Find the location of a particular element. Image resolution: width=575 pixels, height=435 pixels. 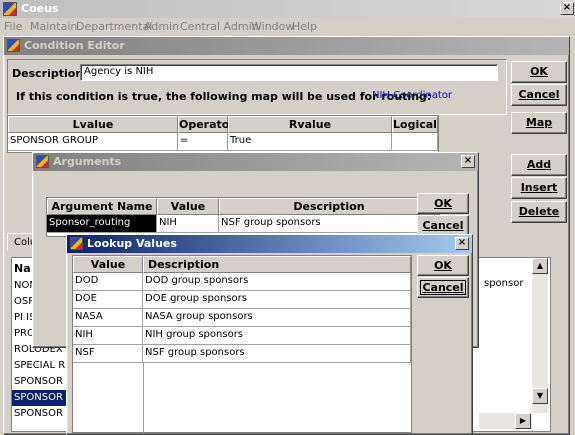

cell-argument-name: Sponsor_routing is located at coordinates (102, 224).